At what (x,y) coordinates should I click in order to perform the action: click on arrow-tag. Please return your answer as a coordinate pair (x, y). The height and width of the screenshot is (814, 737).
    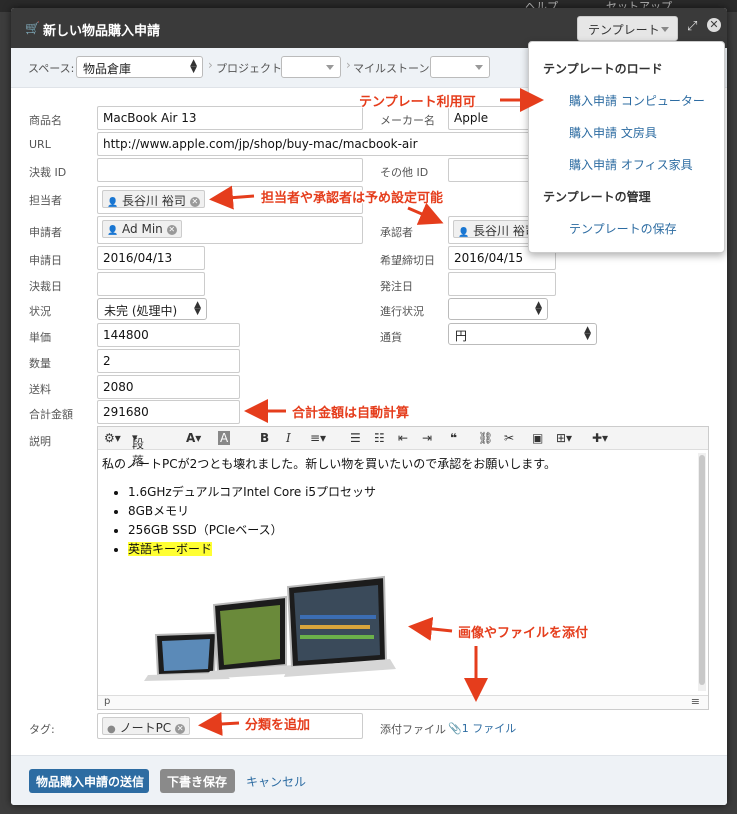
    Looking at the image, I should click on (219, 723).